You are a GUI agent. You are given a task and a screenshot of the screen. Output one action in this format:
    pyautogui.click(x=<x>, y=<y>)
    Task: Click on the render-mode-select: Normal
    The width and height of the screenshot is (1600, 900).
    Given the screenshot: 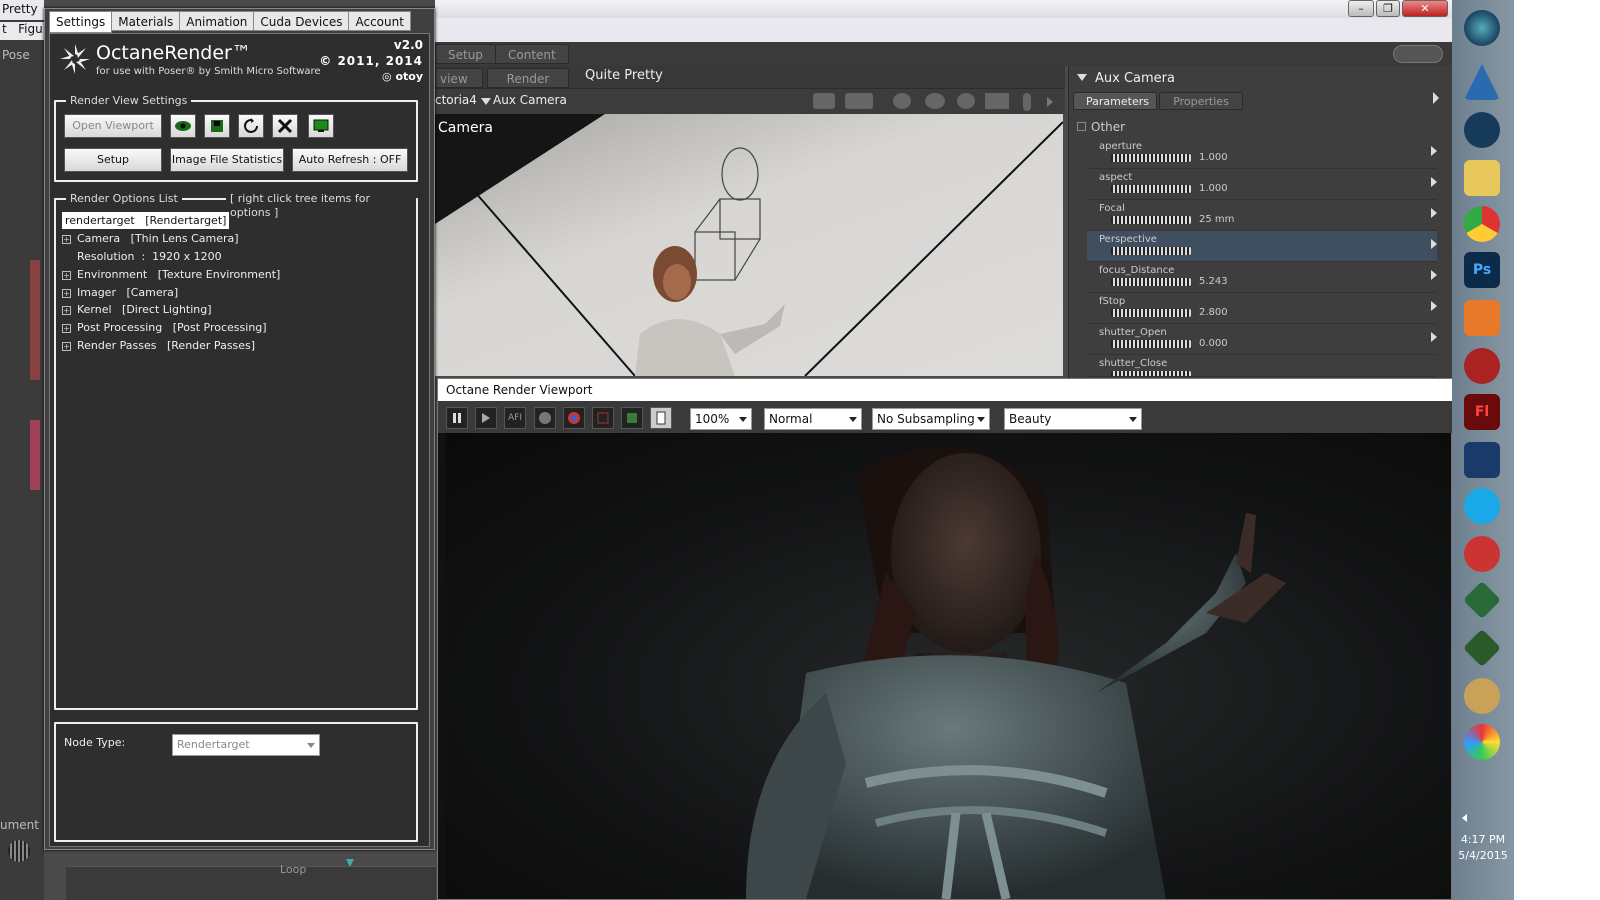 What is the action you would take?
    pyautogui.click(x=813, y=419)
    